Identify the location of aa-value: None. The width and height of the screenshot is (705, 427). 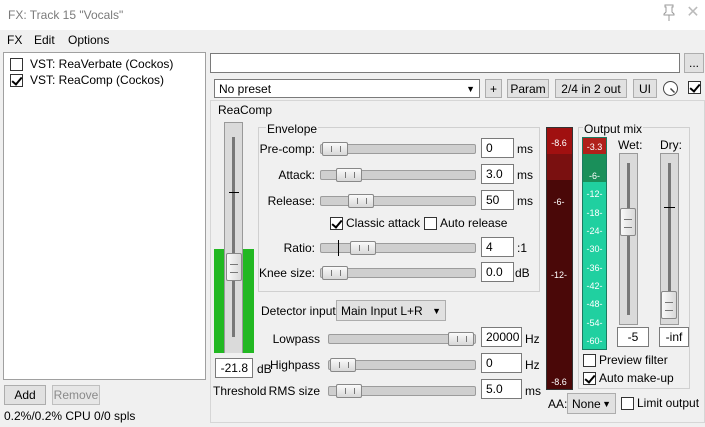
(586, 403).